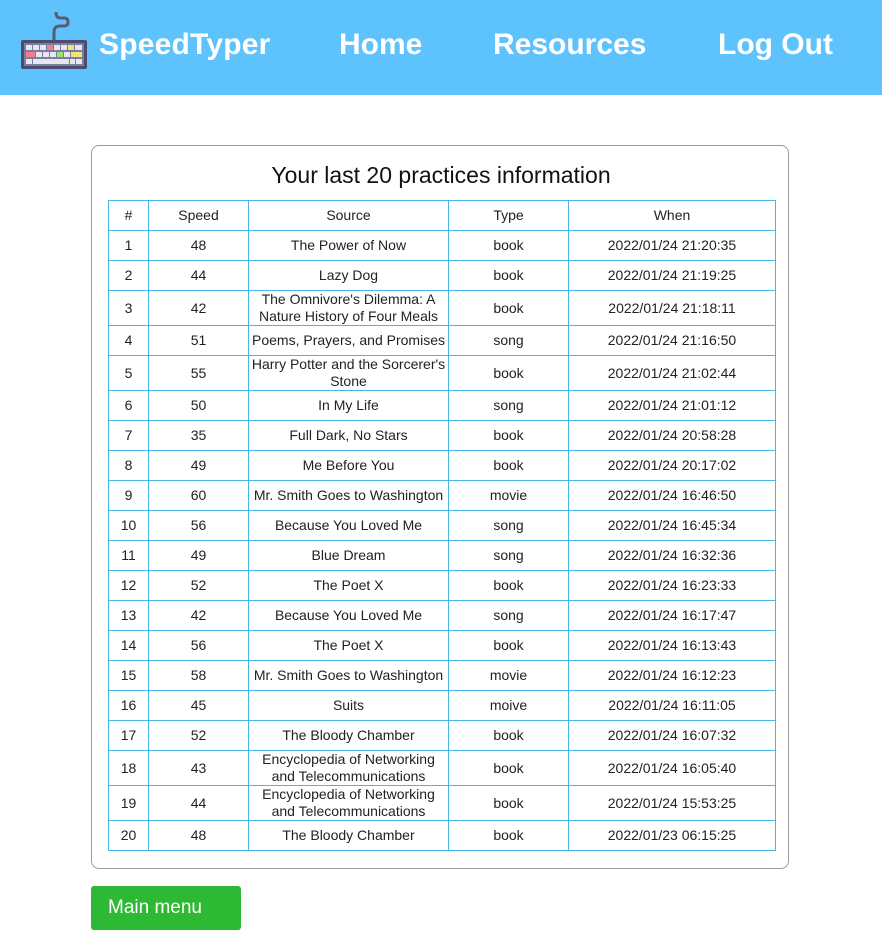 This screenshot has height=947, width=882. Describe the element at coordinates (672, 585) in the screenshot. I see `when-cell: 2022/01/24 16:23:33` at that location.